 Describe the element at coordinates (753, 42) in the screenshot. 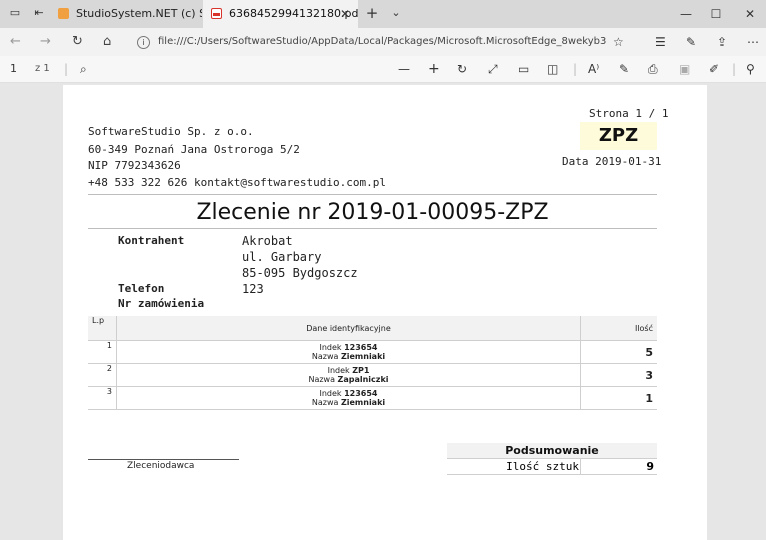

I see `more-menu-icon: ⋯` at that location.